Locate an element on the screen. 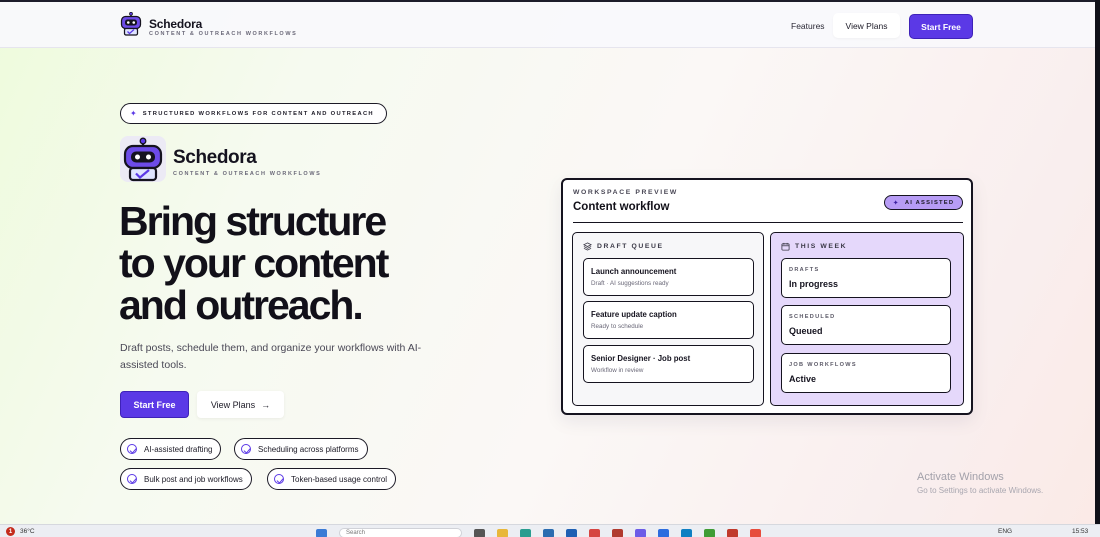 This screenshot has height=537, width=1100. feature-chip: AI-assisted drafting is located at coordinates (171, 449).